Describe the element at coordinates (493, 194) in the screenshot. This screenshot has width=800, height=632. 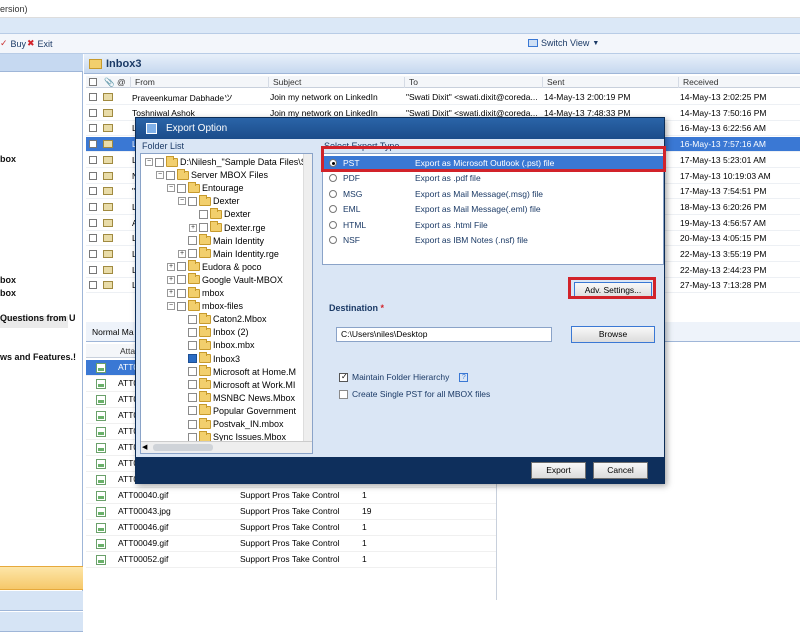
I see `export-type-option: MSG Export as Mail Message(.msg) file` at that location.